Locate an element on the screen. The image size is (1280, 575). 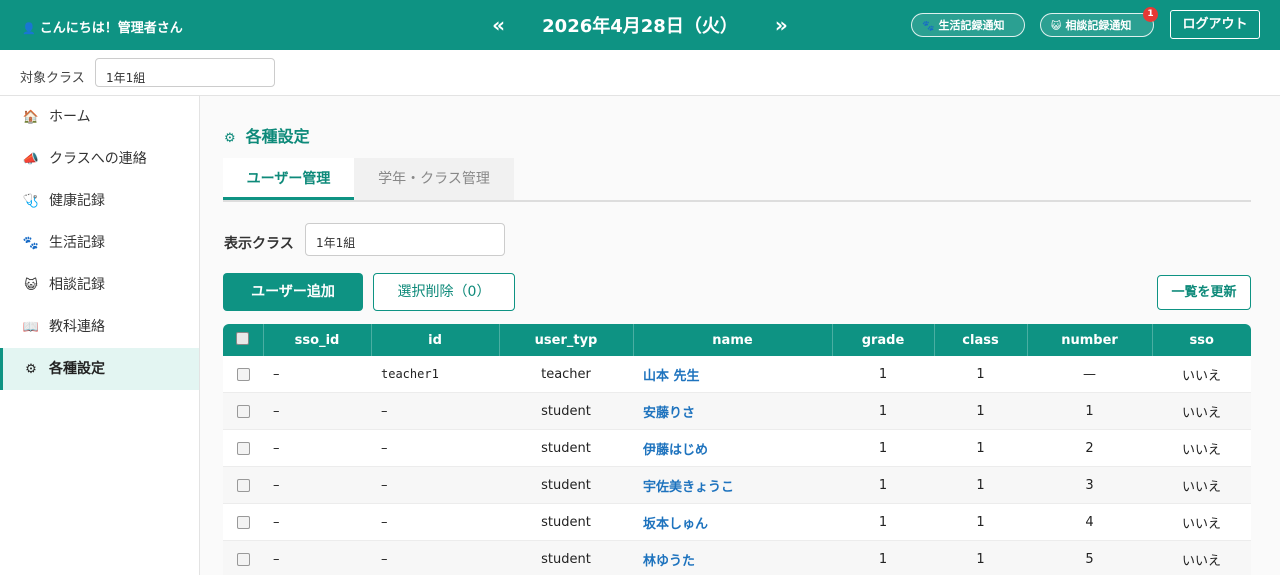
select-all-cell is located at coordinates (243, 340).